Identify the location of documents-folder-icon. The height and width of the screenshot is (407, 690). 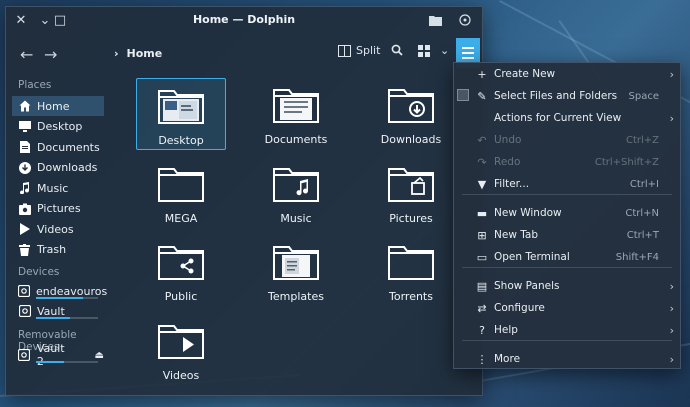
(296, 102).